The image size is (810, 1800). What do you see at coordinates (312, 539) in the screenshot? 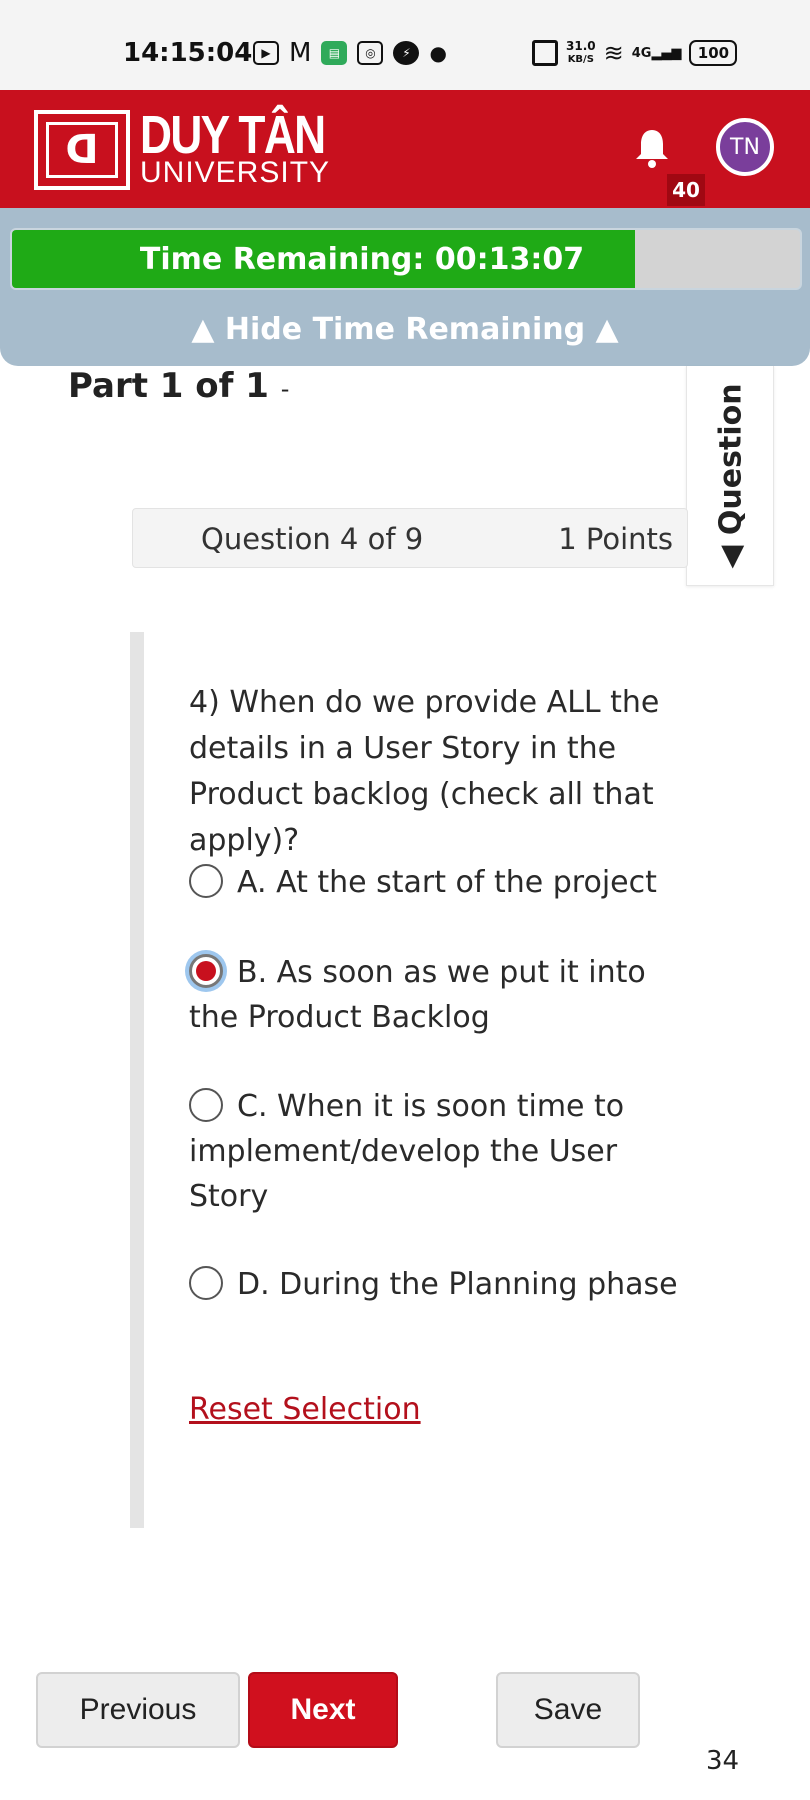
I see `question-counter: Question 4 of 9` at bounding box center [312, 539].